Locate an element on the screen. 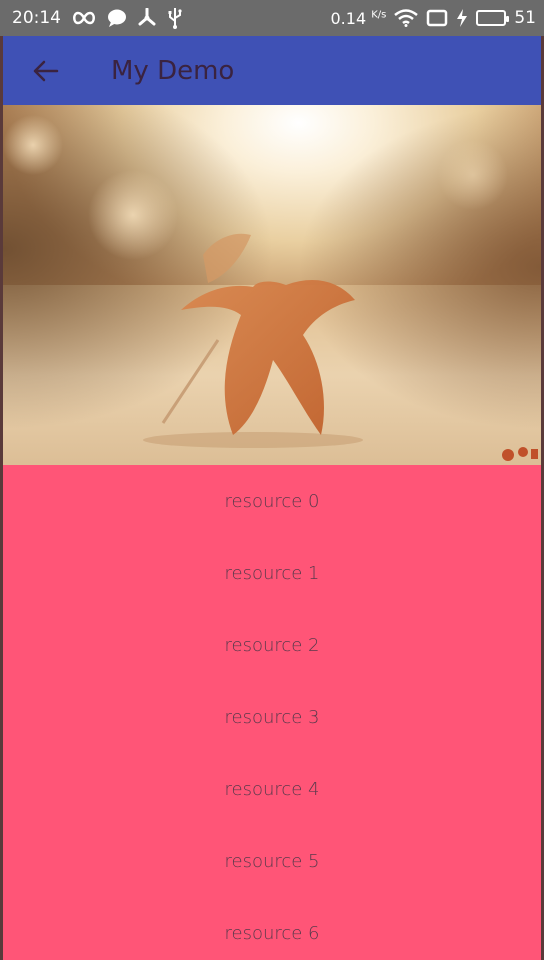 Image resolution: width=544 pixels, height=960 pixels. net-speed-unit: K/s is located at coordinates (379, 15).